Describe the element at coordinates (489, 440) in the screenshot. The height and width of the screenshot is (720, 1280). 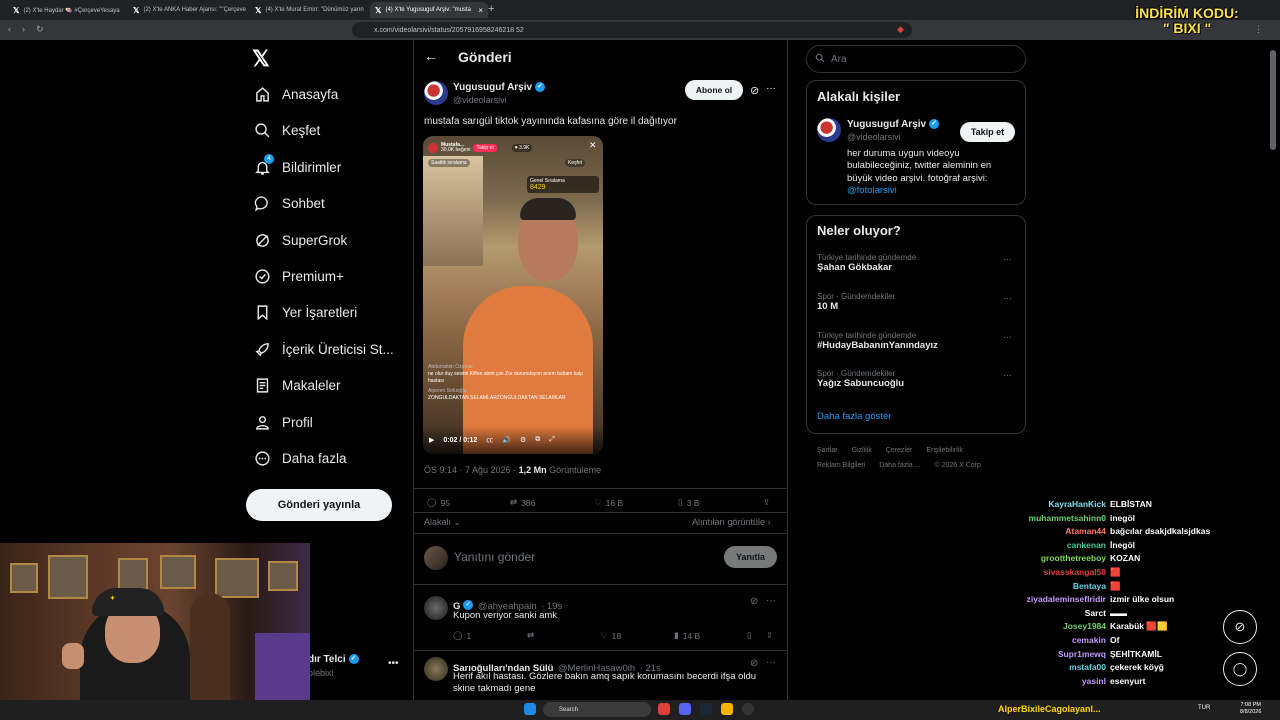
I see `captions-icon: ㏄` at that location.